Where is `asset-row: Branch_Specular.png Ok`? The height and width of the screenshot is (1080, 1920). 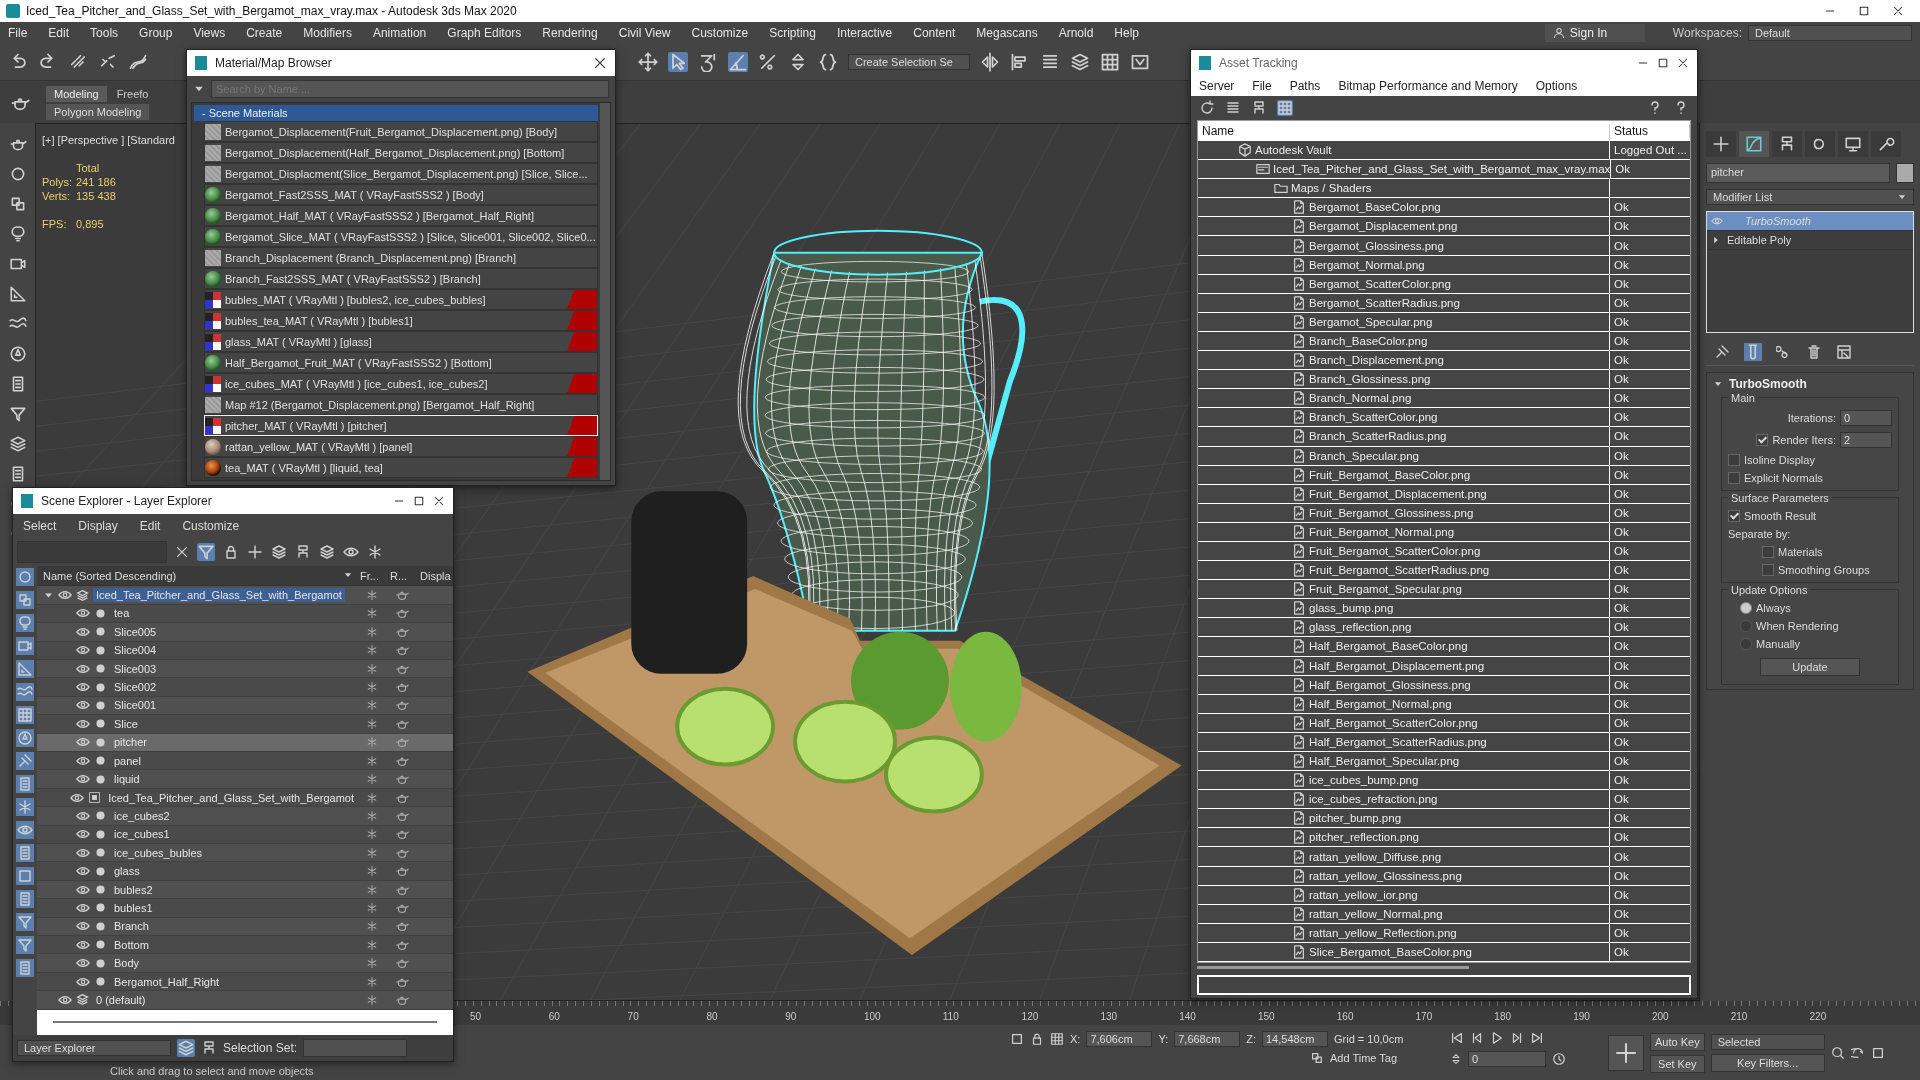 asset-row: Branch_Specular.png Ok is located at coordinates (1444, 456).